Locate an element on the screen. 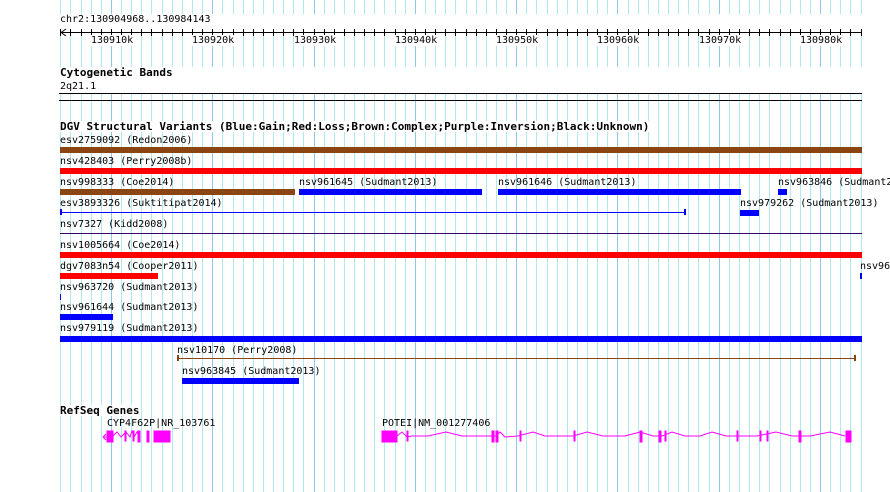  ruler-tick-label: 130980k is located at coordinates (821, 40).